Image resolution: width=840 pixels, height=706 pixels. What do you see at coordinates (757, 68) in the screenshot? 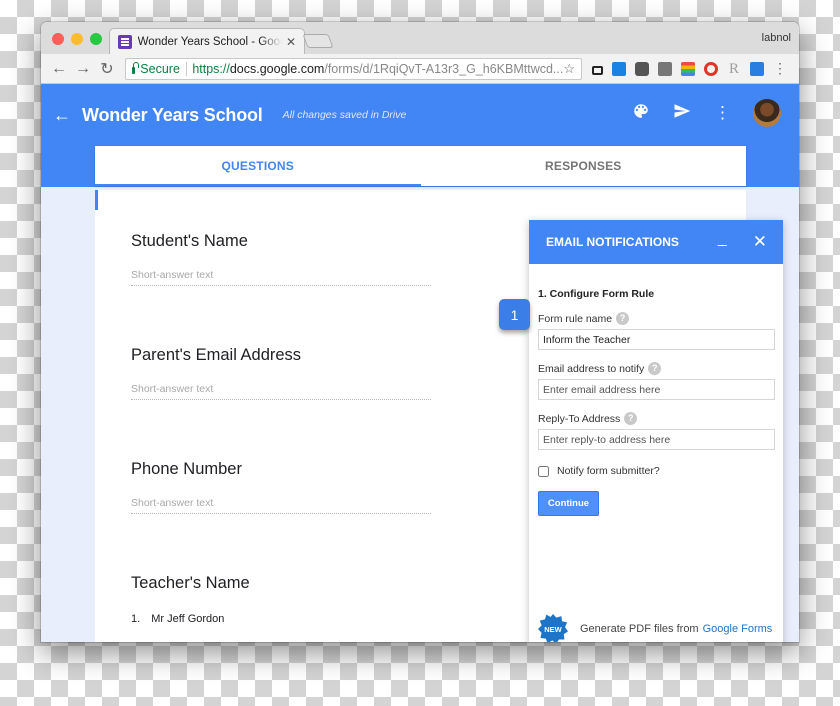
I see `blue-square-extension-icon` at bounding box center [757, 68].